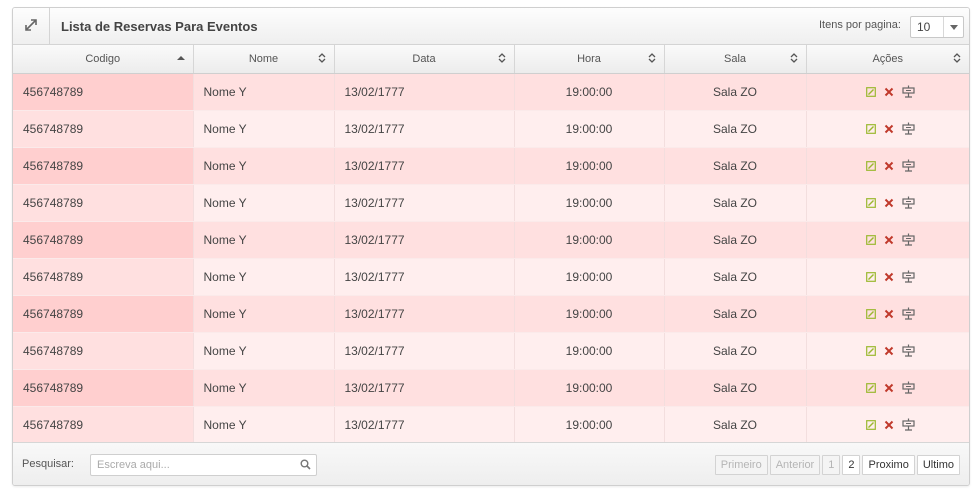 The height and width of the screenshot is (490, 980). What do you see at coordinates (735, 59) in the screenshot?
I see `column-header-sala: Sala` at bounding box center [735, 59].